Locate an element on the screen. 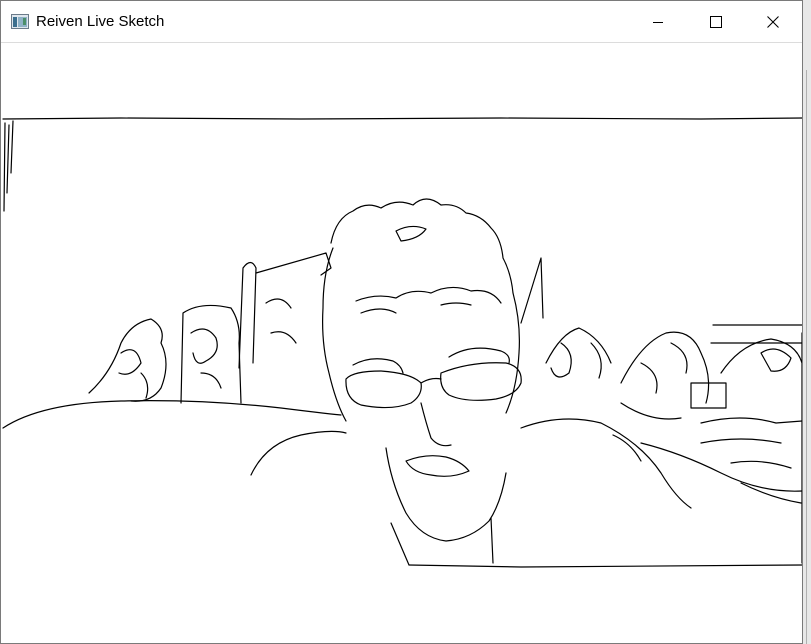  title-bar: Reiven Live Sketch is located at coordinates (401, 22).